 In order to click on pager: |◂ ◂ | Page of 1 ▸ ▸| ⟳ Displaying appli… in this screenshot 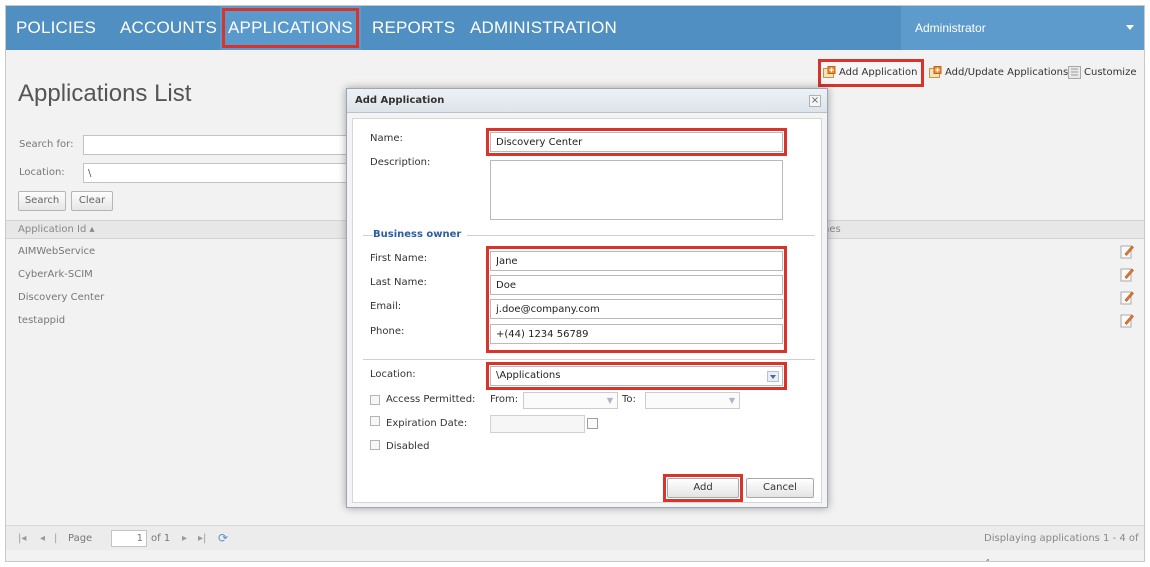, I will do `click(575, 543)`.